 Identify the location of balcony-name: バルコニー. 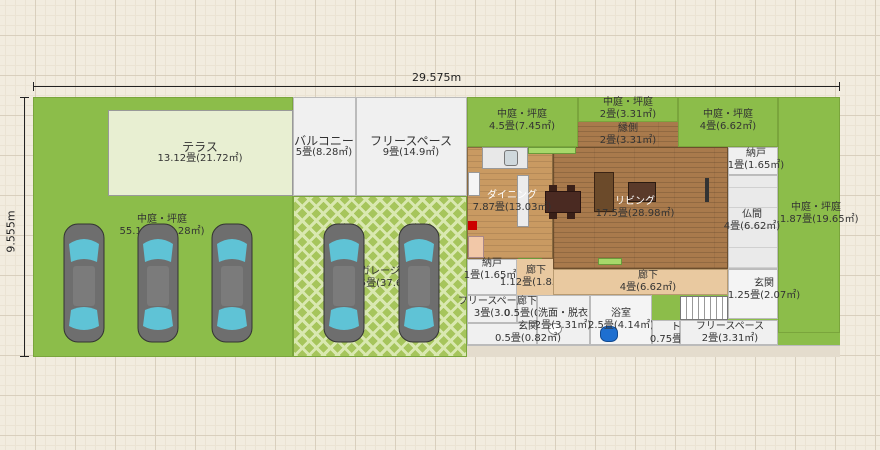
(324, 141).